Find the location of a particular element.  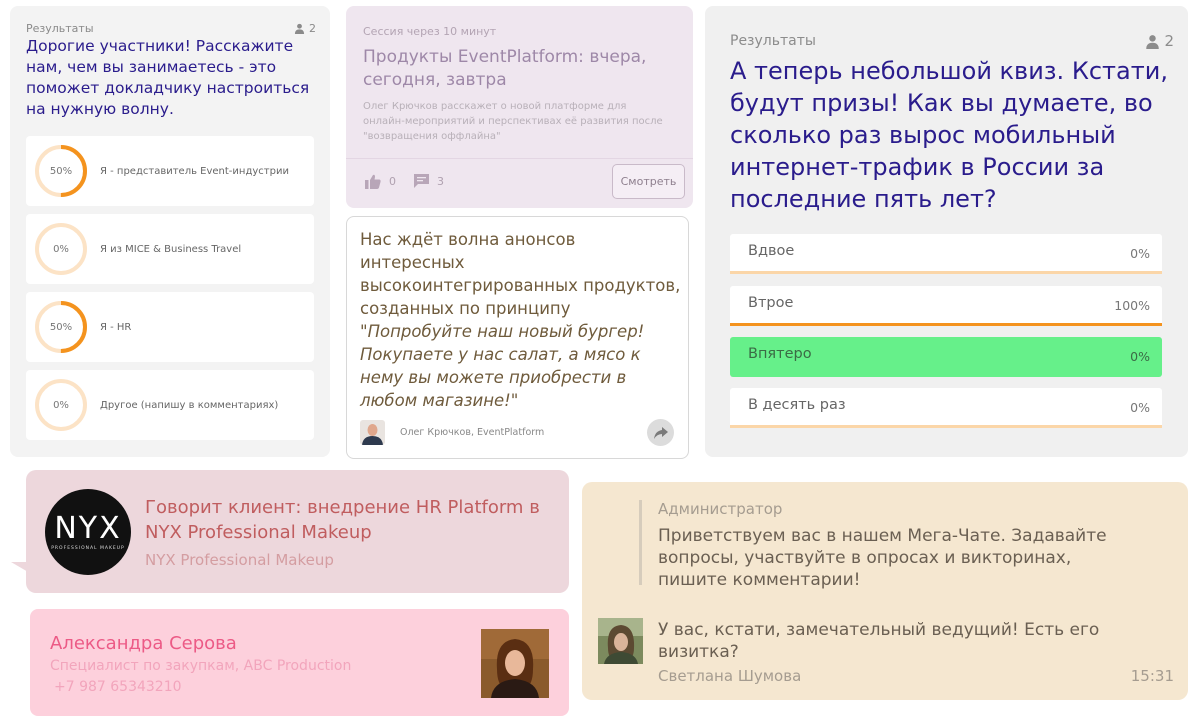

contact-phone: +7 987 65343210 is located at coordinates (118, 687).